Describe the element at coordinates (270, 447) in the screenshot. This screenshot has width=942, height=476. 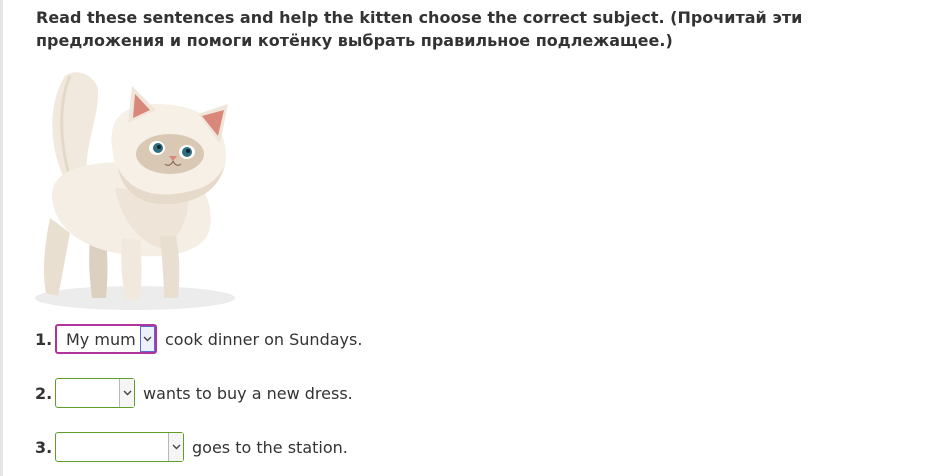
I see `sentence-rest: goes to the station.` at that location.